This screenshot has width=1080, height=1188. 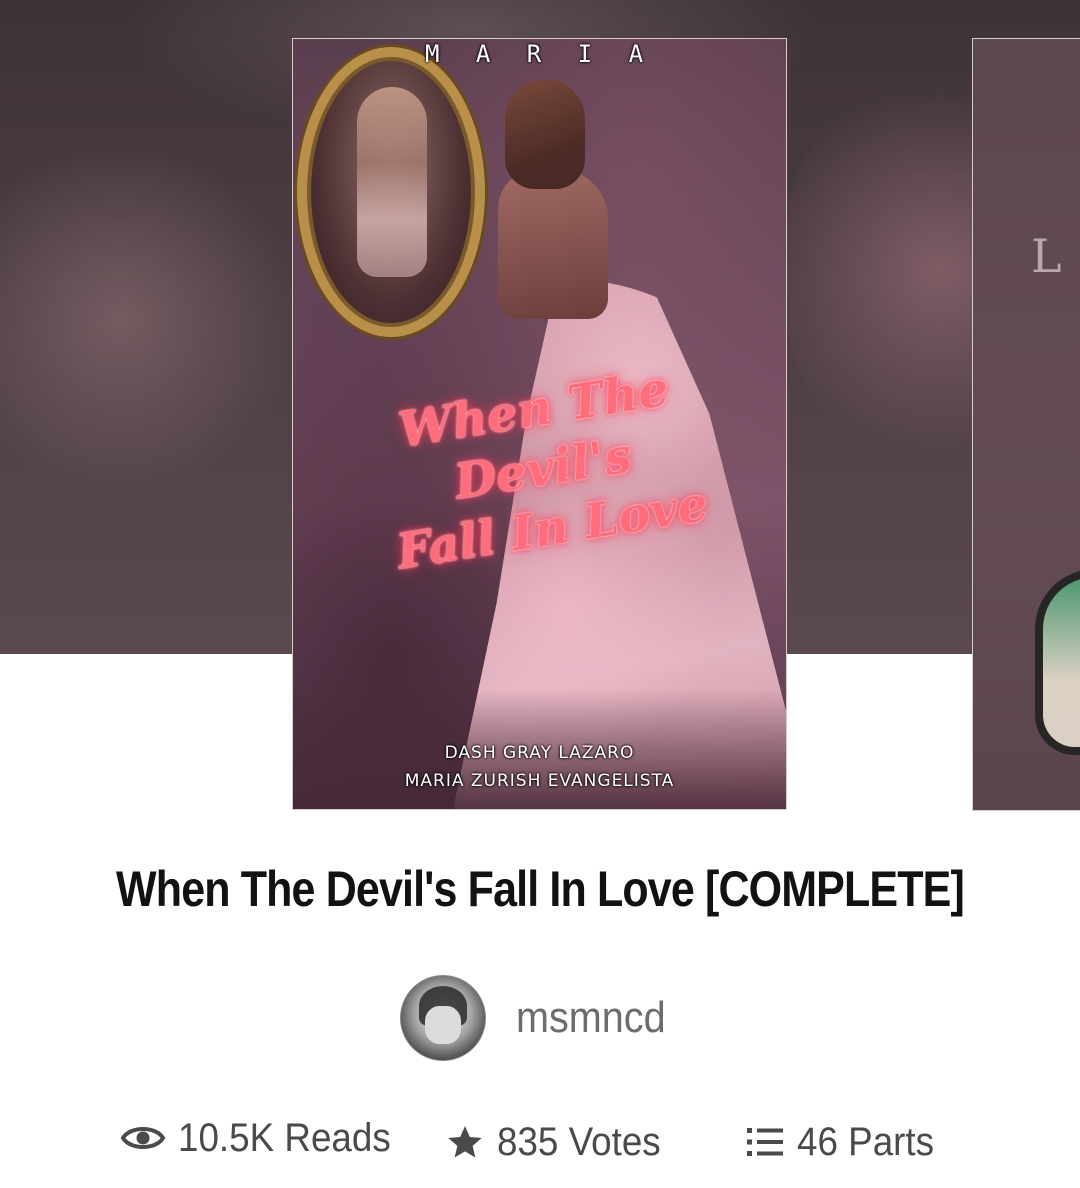 I want to click on reads-stat: 10.5K Reads, so click(x=264, y=1138).